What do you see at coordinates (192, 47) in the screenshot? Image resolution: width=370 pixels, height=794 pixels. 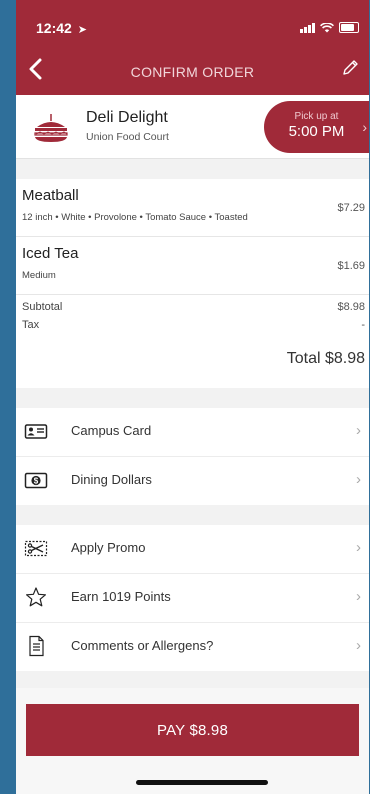 I see `header: 12:42 ➤ CONFIRM ORDER` at bounding box center [192, 47].